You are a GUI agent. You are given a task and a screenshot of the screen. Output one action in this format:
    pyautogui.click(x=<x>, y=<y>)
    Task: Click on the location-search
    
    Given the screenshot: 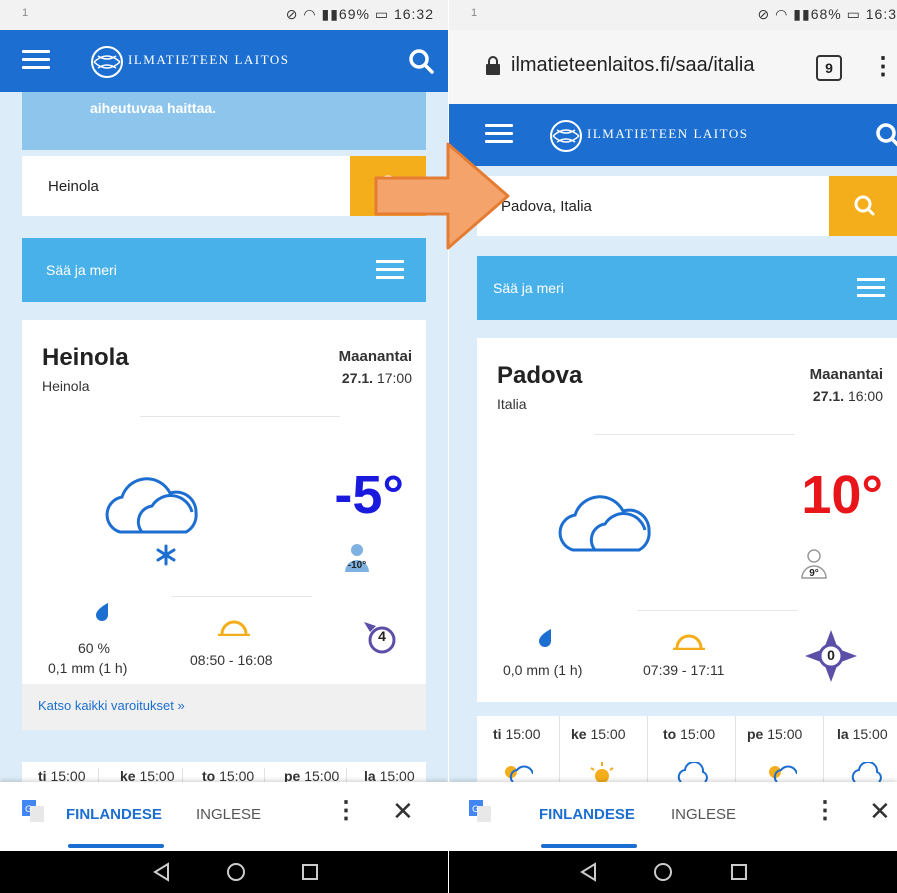 What is the action you would take?
    pyautogui.click(x=687, y=206)
    